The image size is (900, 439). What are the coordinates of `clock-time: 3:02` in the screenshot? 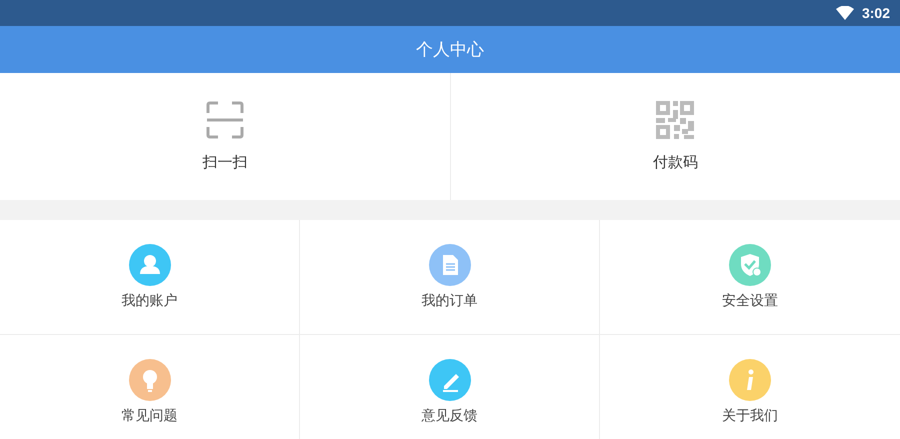 It's located at (876, 13).